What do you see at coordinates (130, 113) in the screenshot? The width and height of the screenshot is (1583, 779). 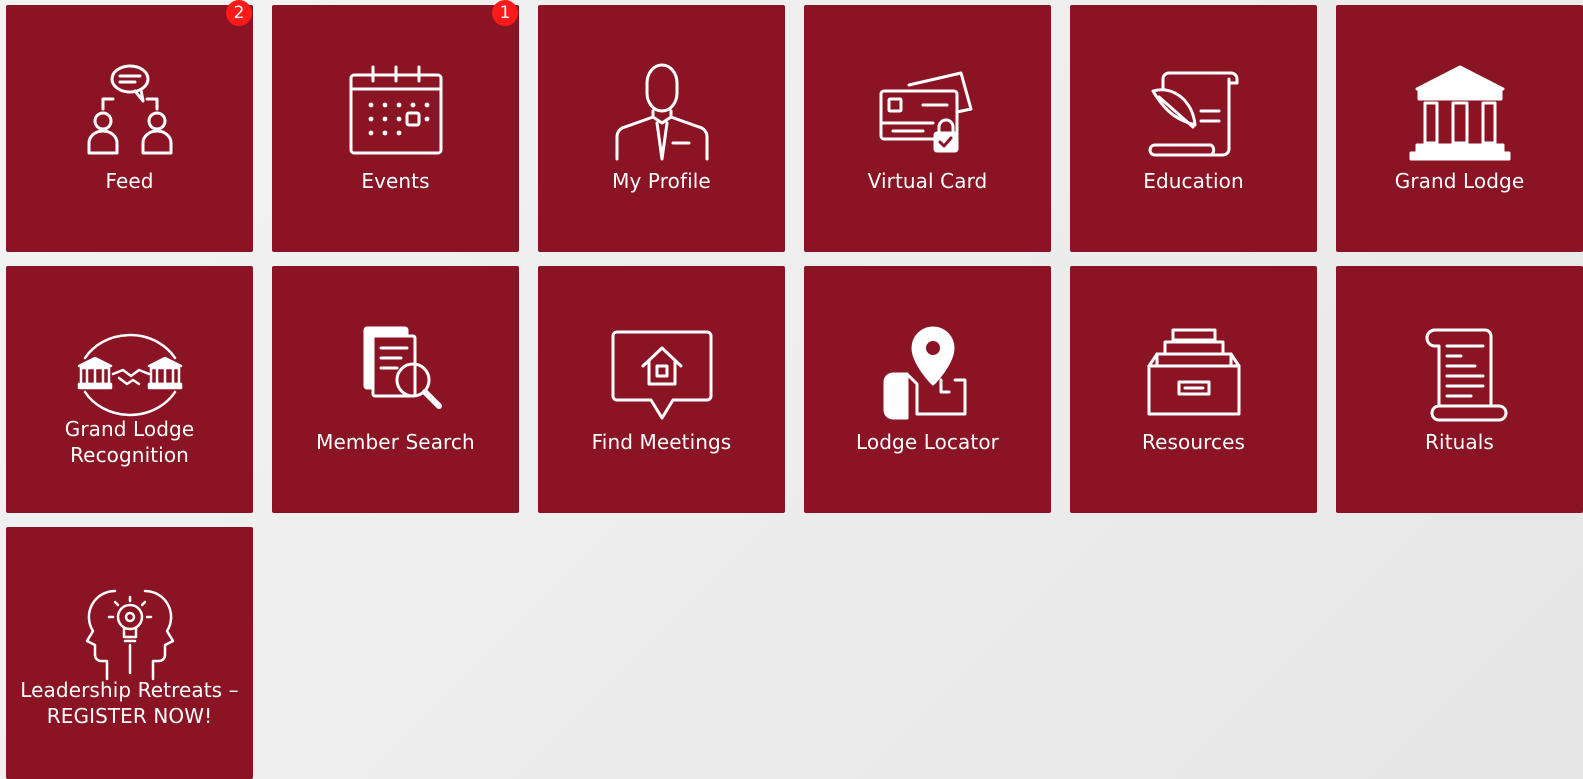 I see `feed-chat-icon` at bounding box center [130, 113].